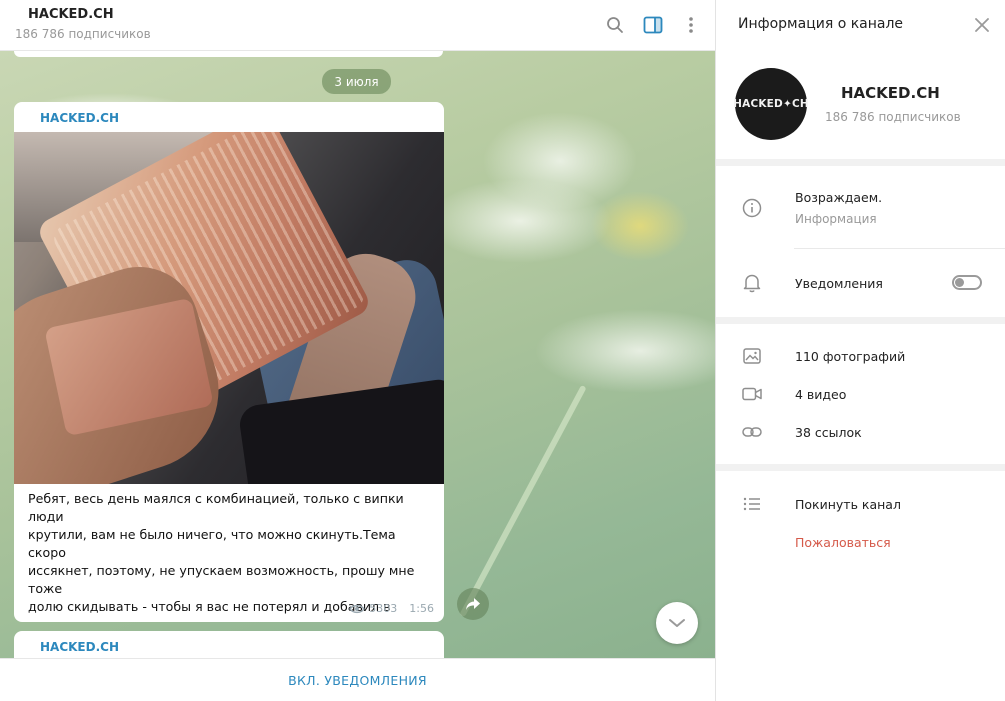  What do you see at coordinates (820, 394) in the screenshot?
I see `videos-link: 4 видео` at bounding box center [820, 394].